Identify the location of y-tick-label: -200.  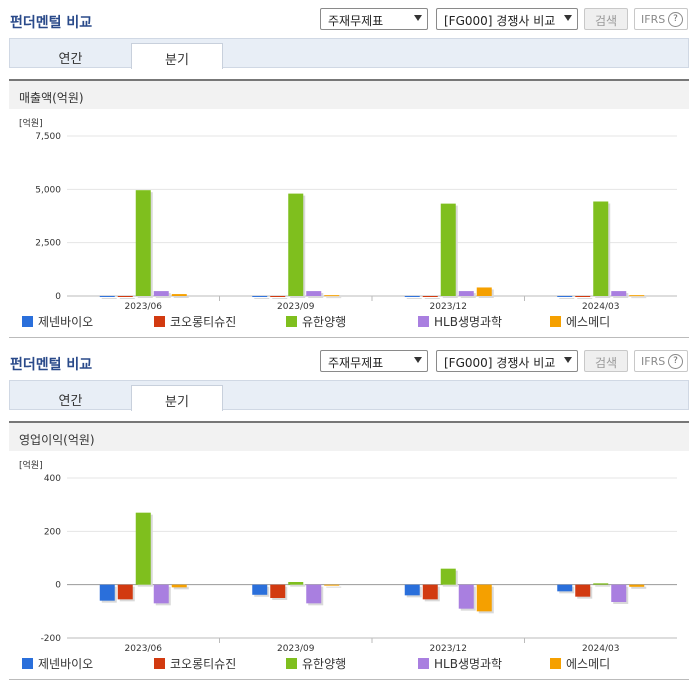
(51, 639).